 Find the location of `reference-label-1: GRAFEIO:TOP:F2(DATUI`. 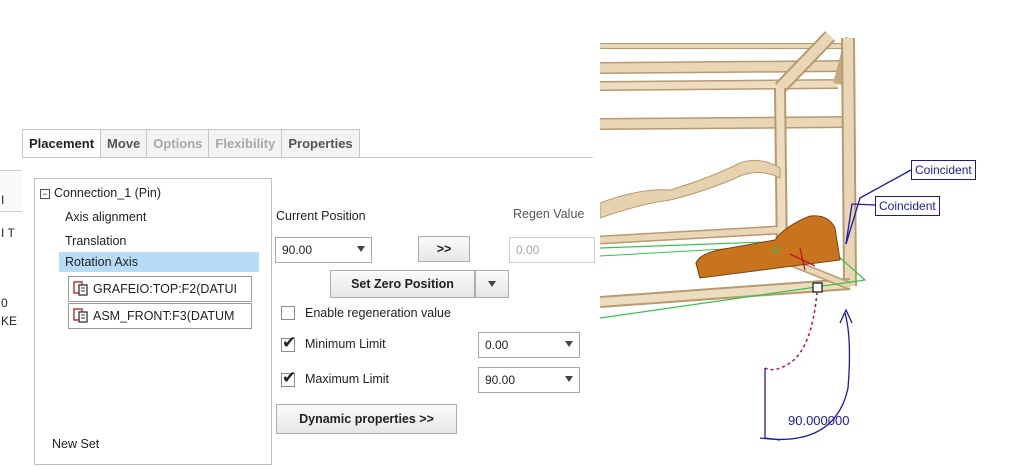

reference-label-1: GRAFEIO:TOP:F2(DATUI is located at coordinates (165, 289).